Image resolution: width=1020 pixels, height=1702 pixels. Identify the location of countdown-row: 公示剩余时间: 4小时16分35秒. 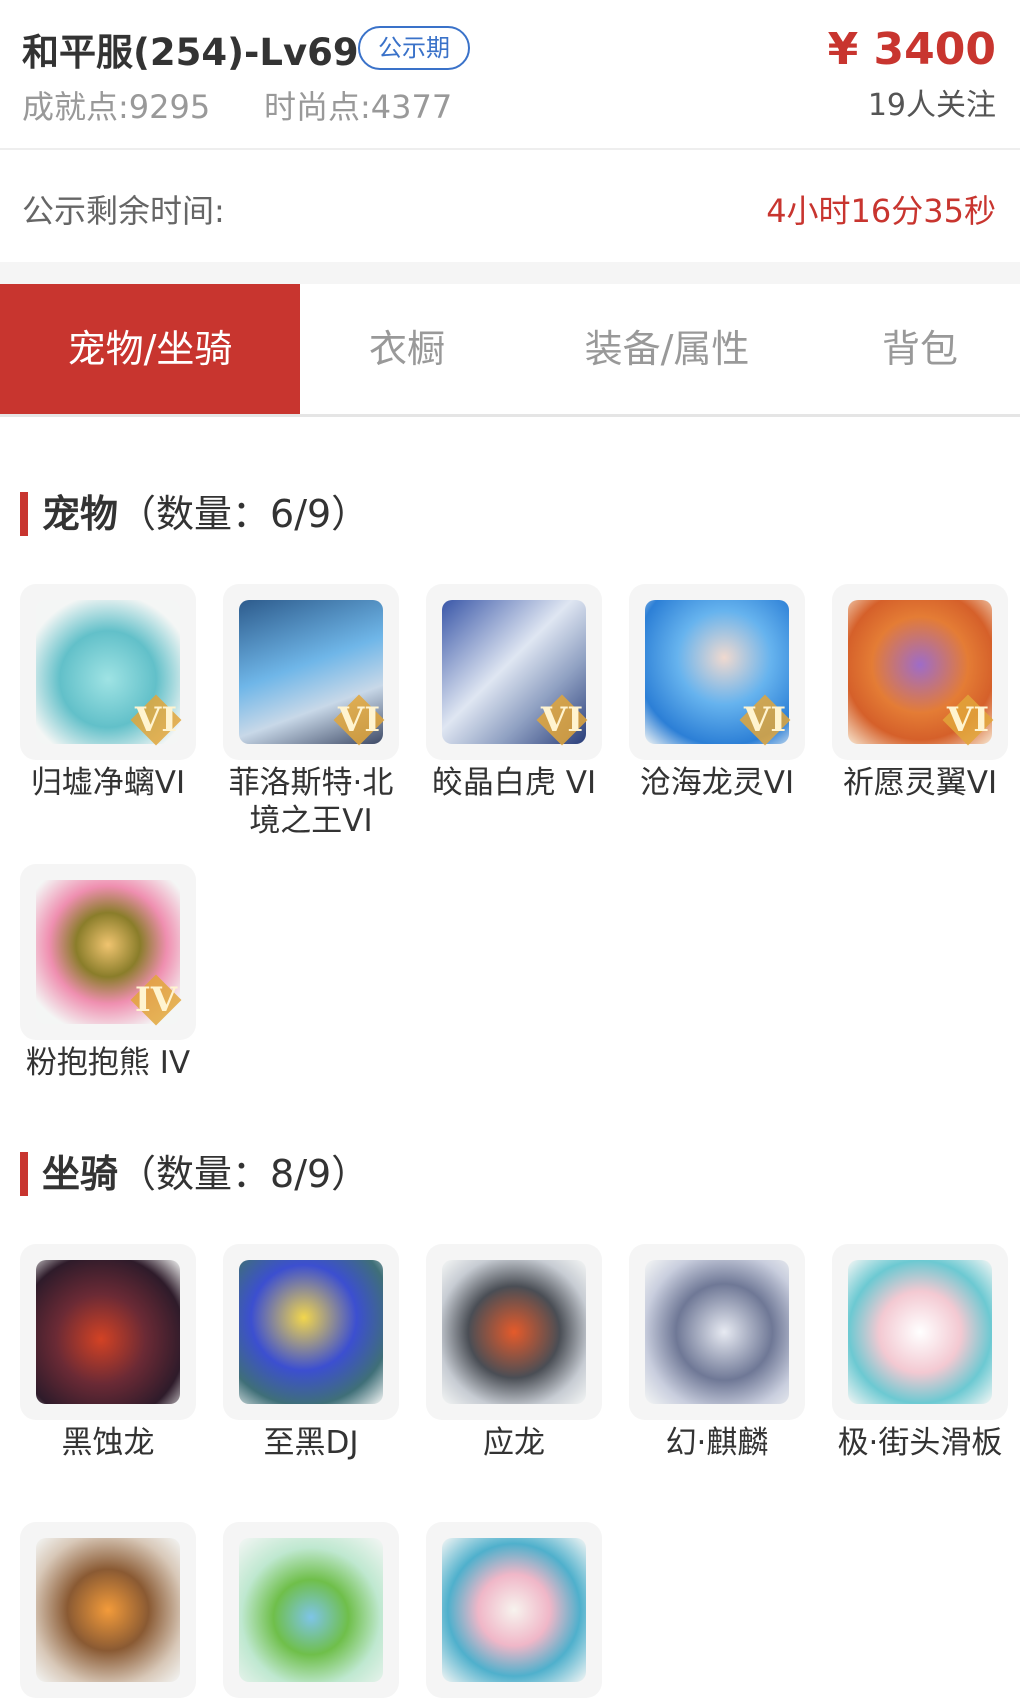
(510, 205).